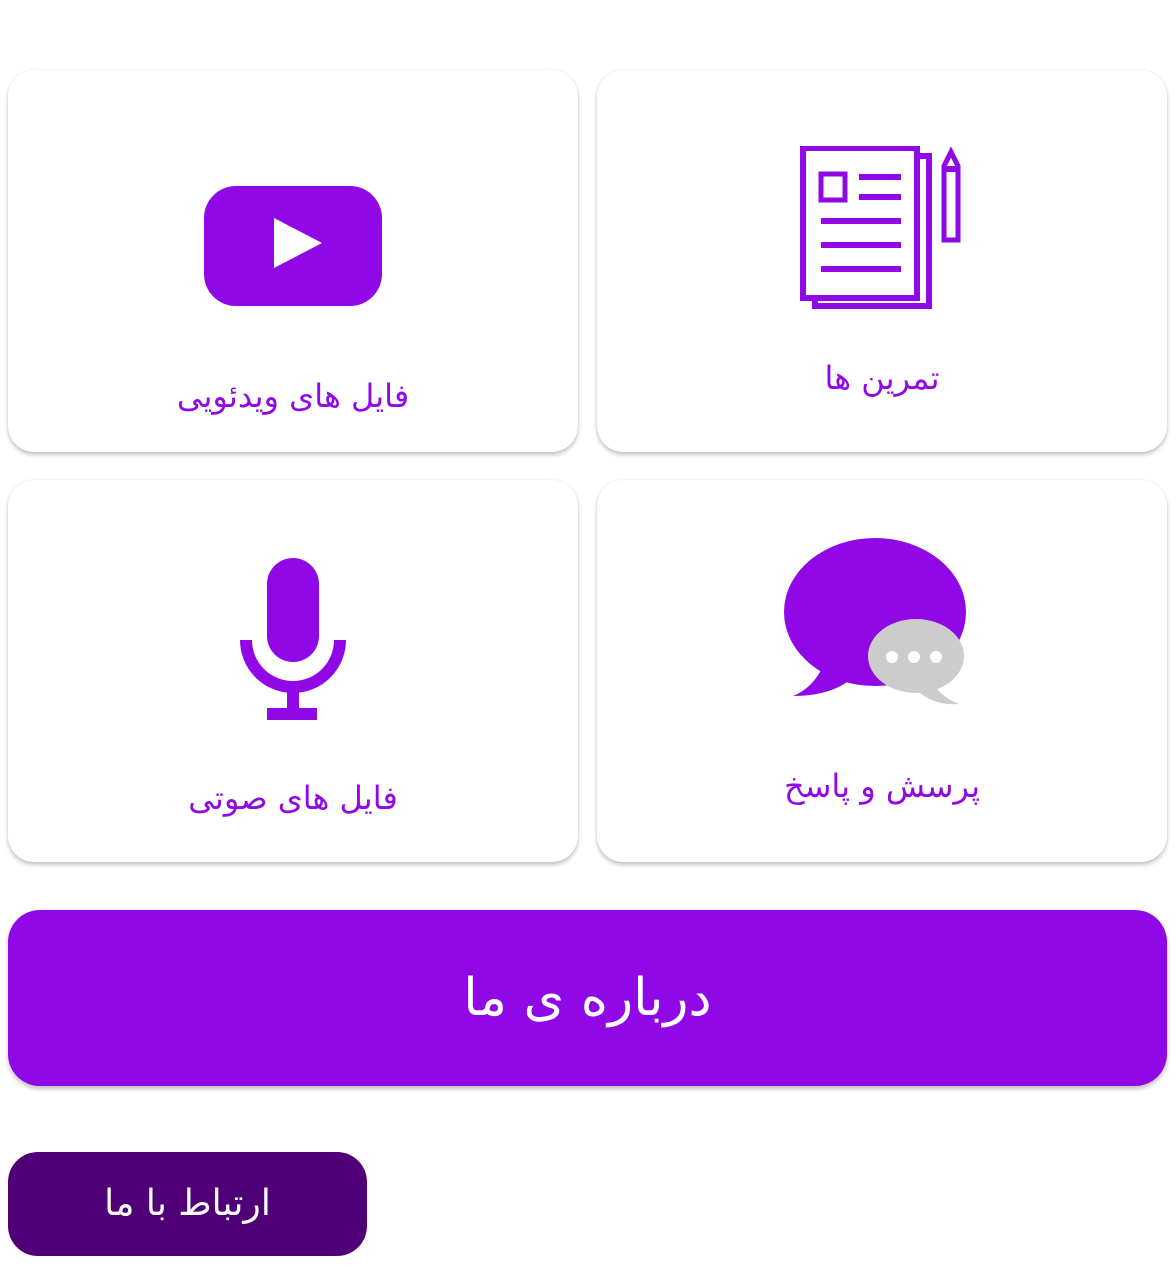 The height and width of the screenshot is (1272, 1176). Describe the element at coordinates (875, 621) in the screenshot. I see `chat-bubbles-icon` at that location.